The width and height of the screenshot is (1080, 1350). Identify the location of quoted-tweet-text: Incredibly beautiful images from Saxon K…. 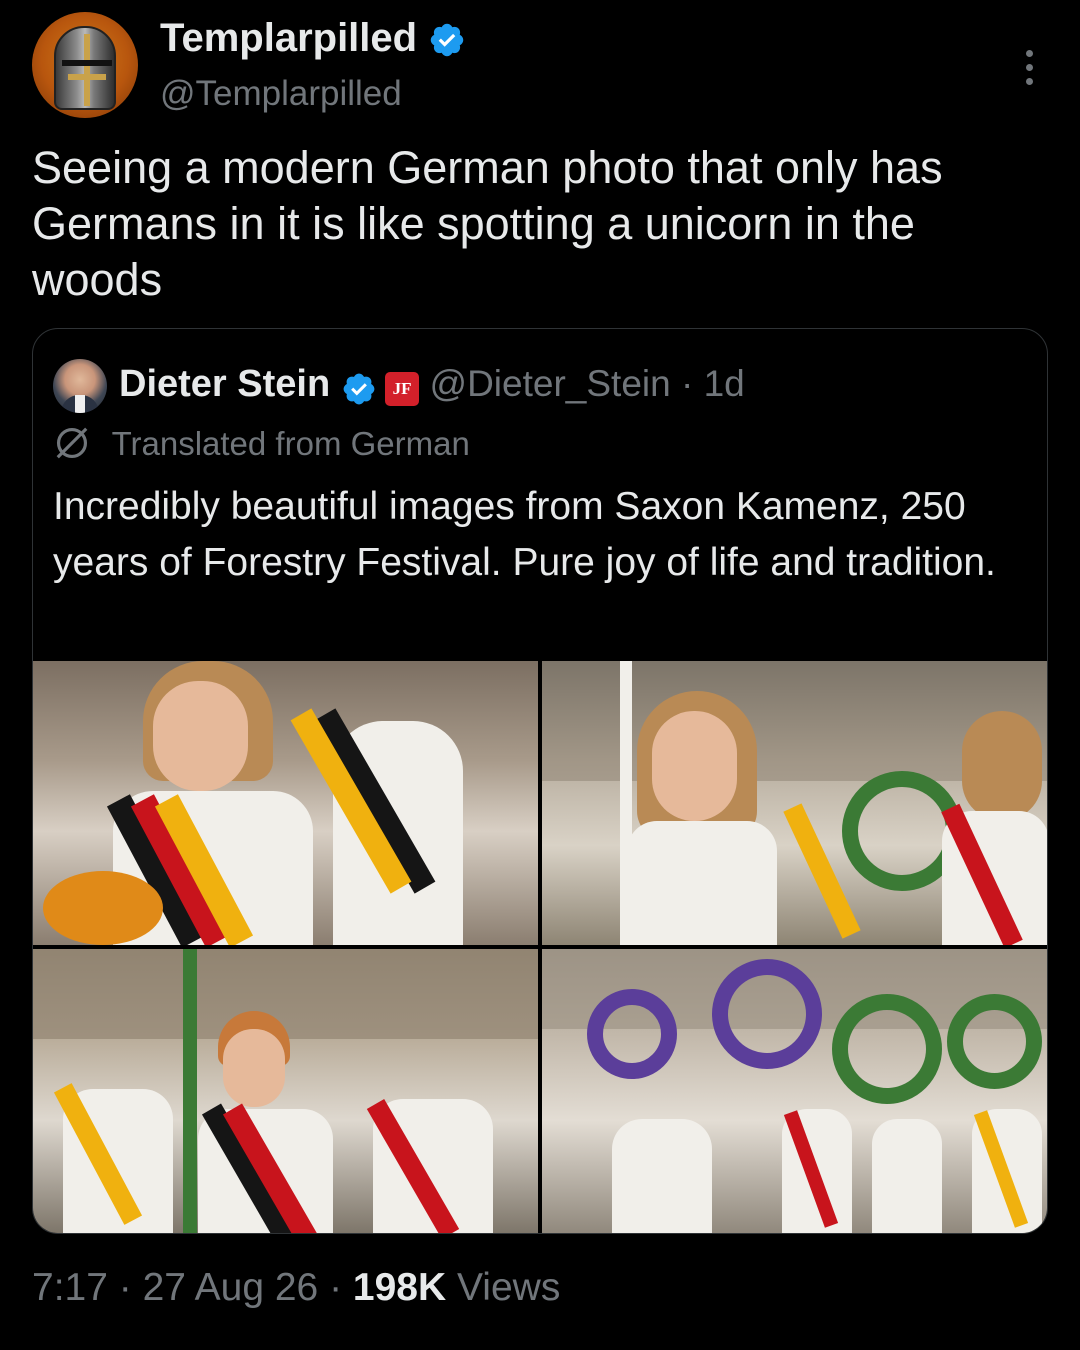
(524, 534).